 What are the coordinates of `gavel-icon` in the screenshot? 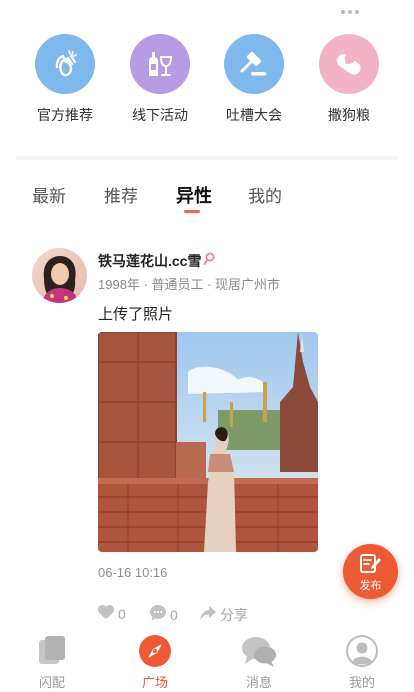 It's located at (254, 64).